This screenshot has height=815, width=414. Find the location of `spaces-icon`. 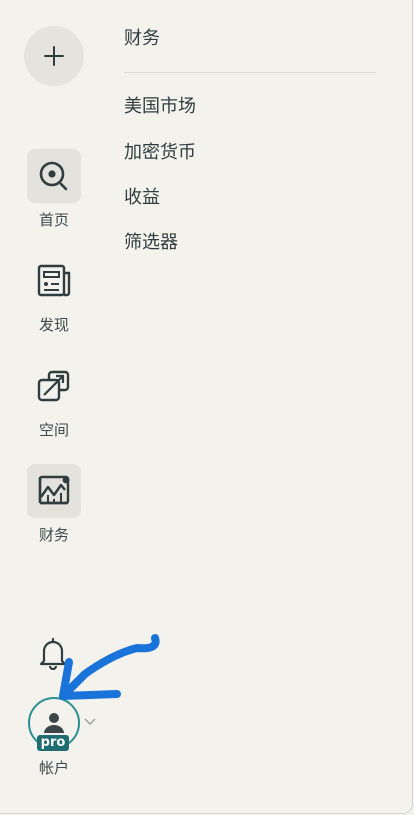

spaces-icon is located at coordinates (53, 386).